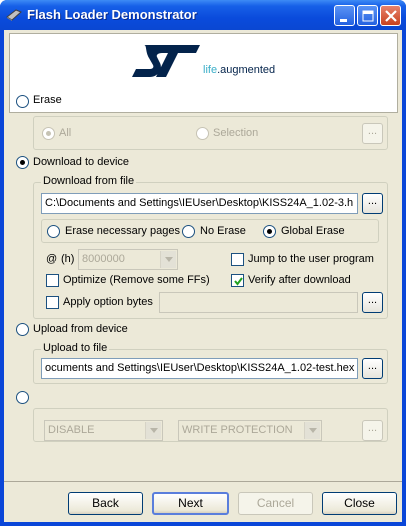  I want to click on address-unit-label: (h), so click(68, 259).